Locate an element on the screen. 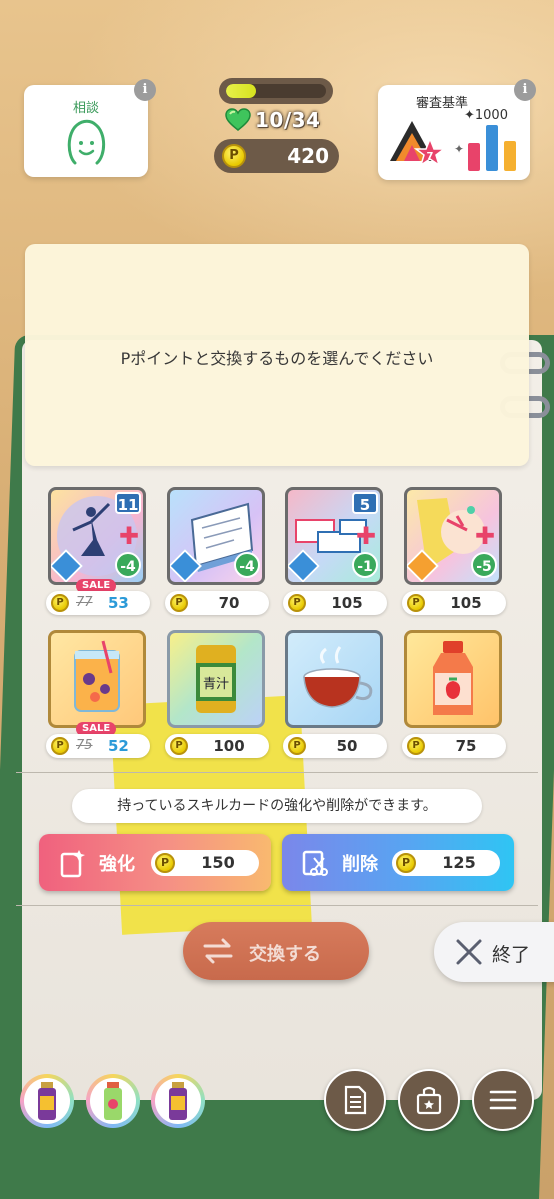  consult-button: 相談 i is located at coordinates (90, 128).